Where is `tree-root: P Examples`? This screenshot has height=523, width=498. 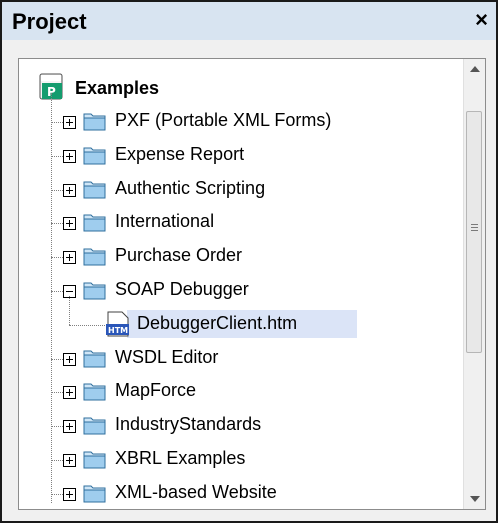
tree-root: P Examples is located at coordinates (239, 88).